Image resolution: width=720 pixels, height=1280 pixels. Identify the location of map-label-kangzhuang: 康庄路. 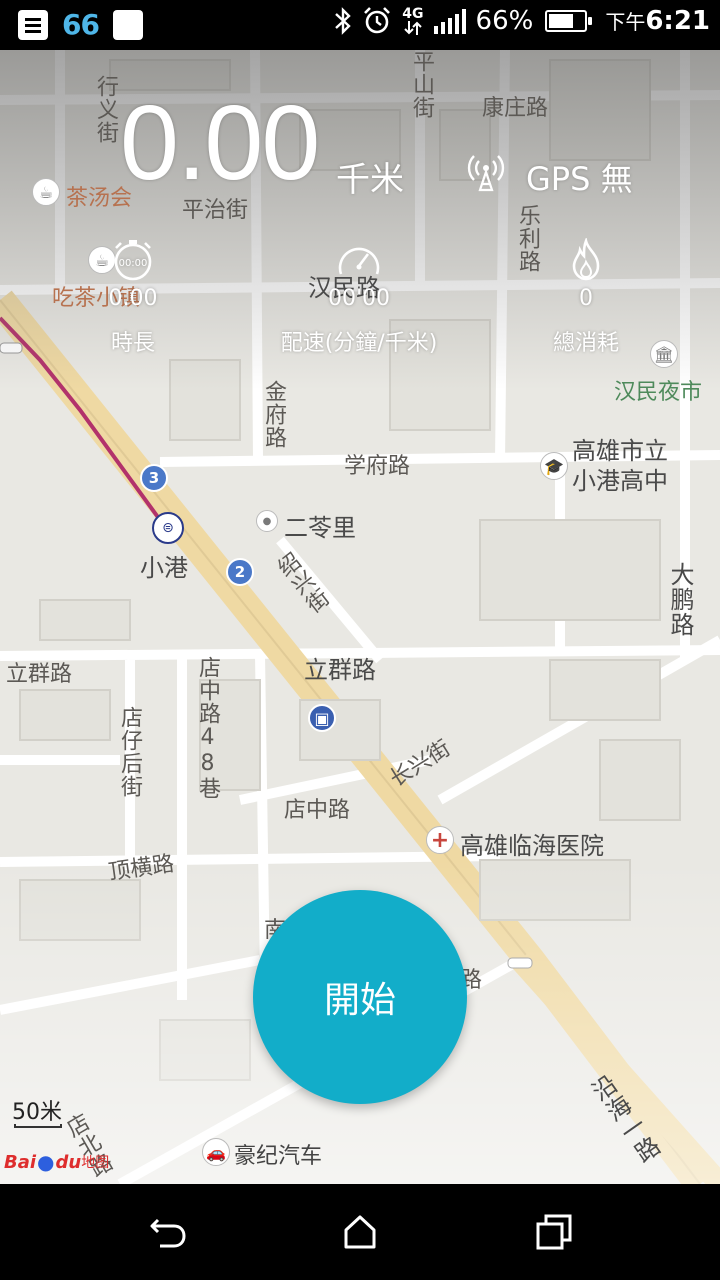
(515, 108).